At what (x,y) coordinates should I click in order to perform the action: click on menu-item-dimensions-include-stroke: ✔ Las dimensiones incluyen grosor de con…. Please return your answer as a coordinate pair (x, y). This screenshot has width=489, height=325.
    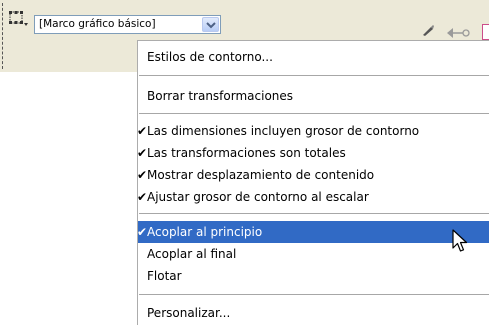
    Looking at the image, I should click on (313, 131).